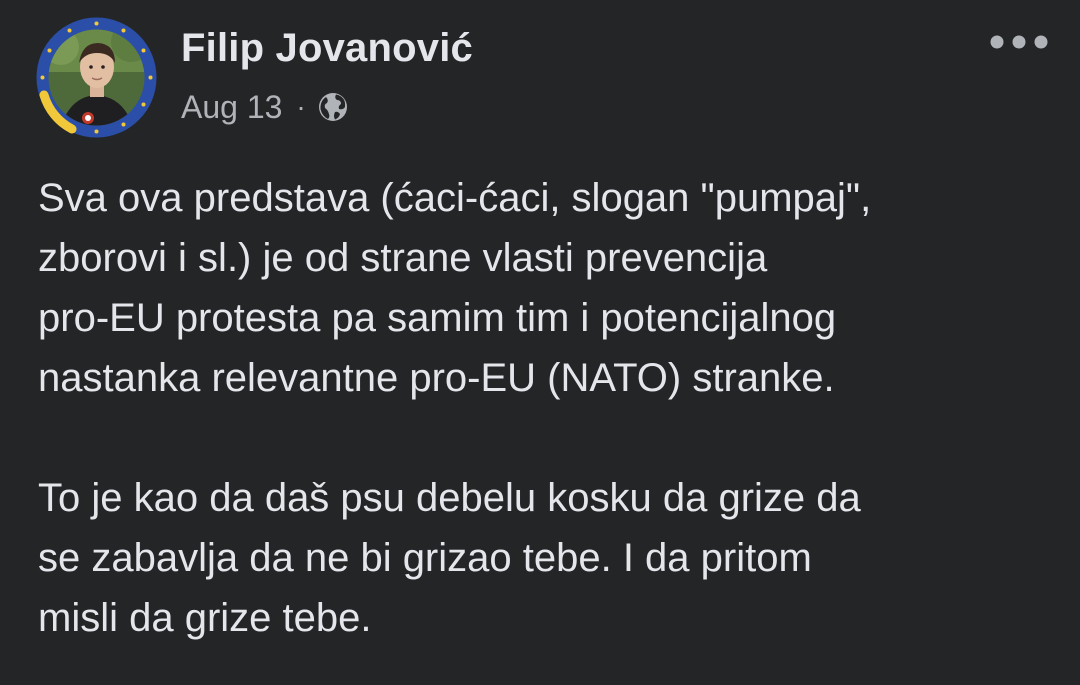  I want to click on more-options-button, so click(1019, 42).